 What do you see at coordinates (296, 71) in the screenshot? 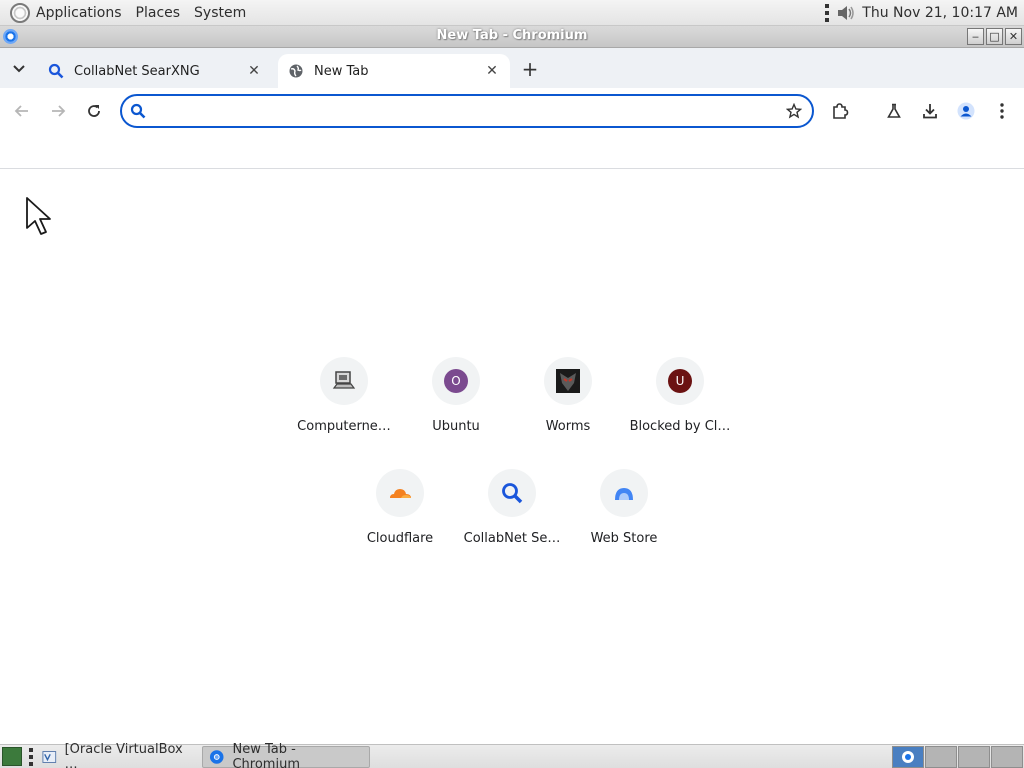
I see `globe-icon` at bounding box center [296, 71].